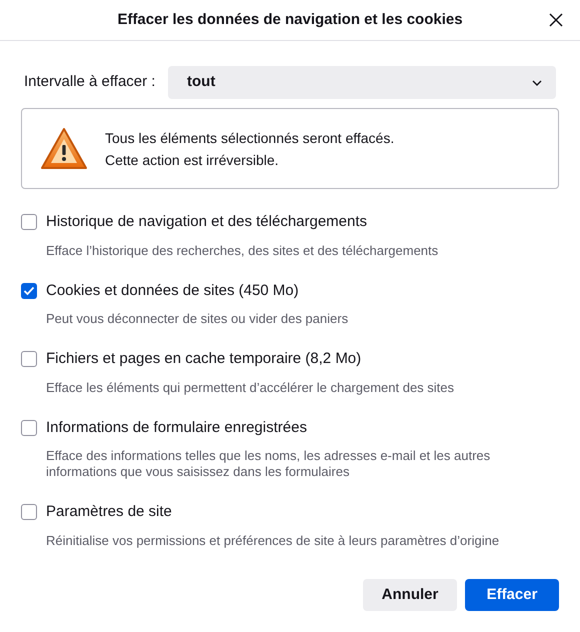 The width and height of the screenshot is (580, 632). Describe the element at coordinates (273, 540) in the screenshot. I see `option-description: Réinitialise vos permissions et préférences de site à leurs paramètres d’origine` at that location.